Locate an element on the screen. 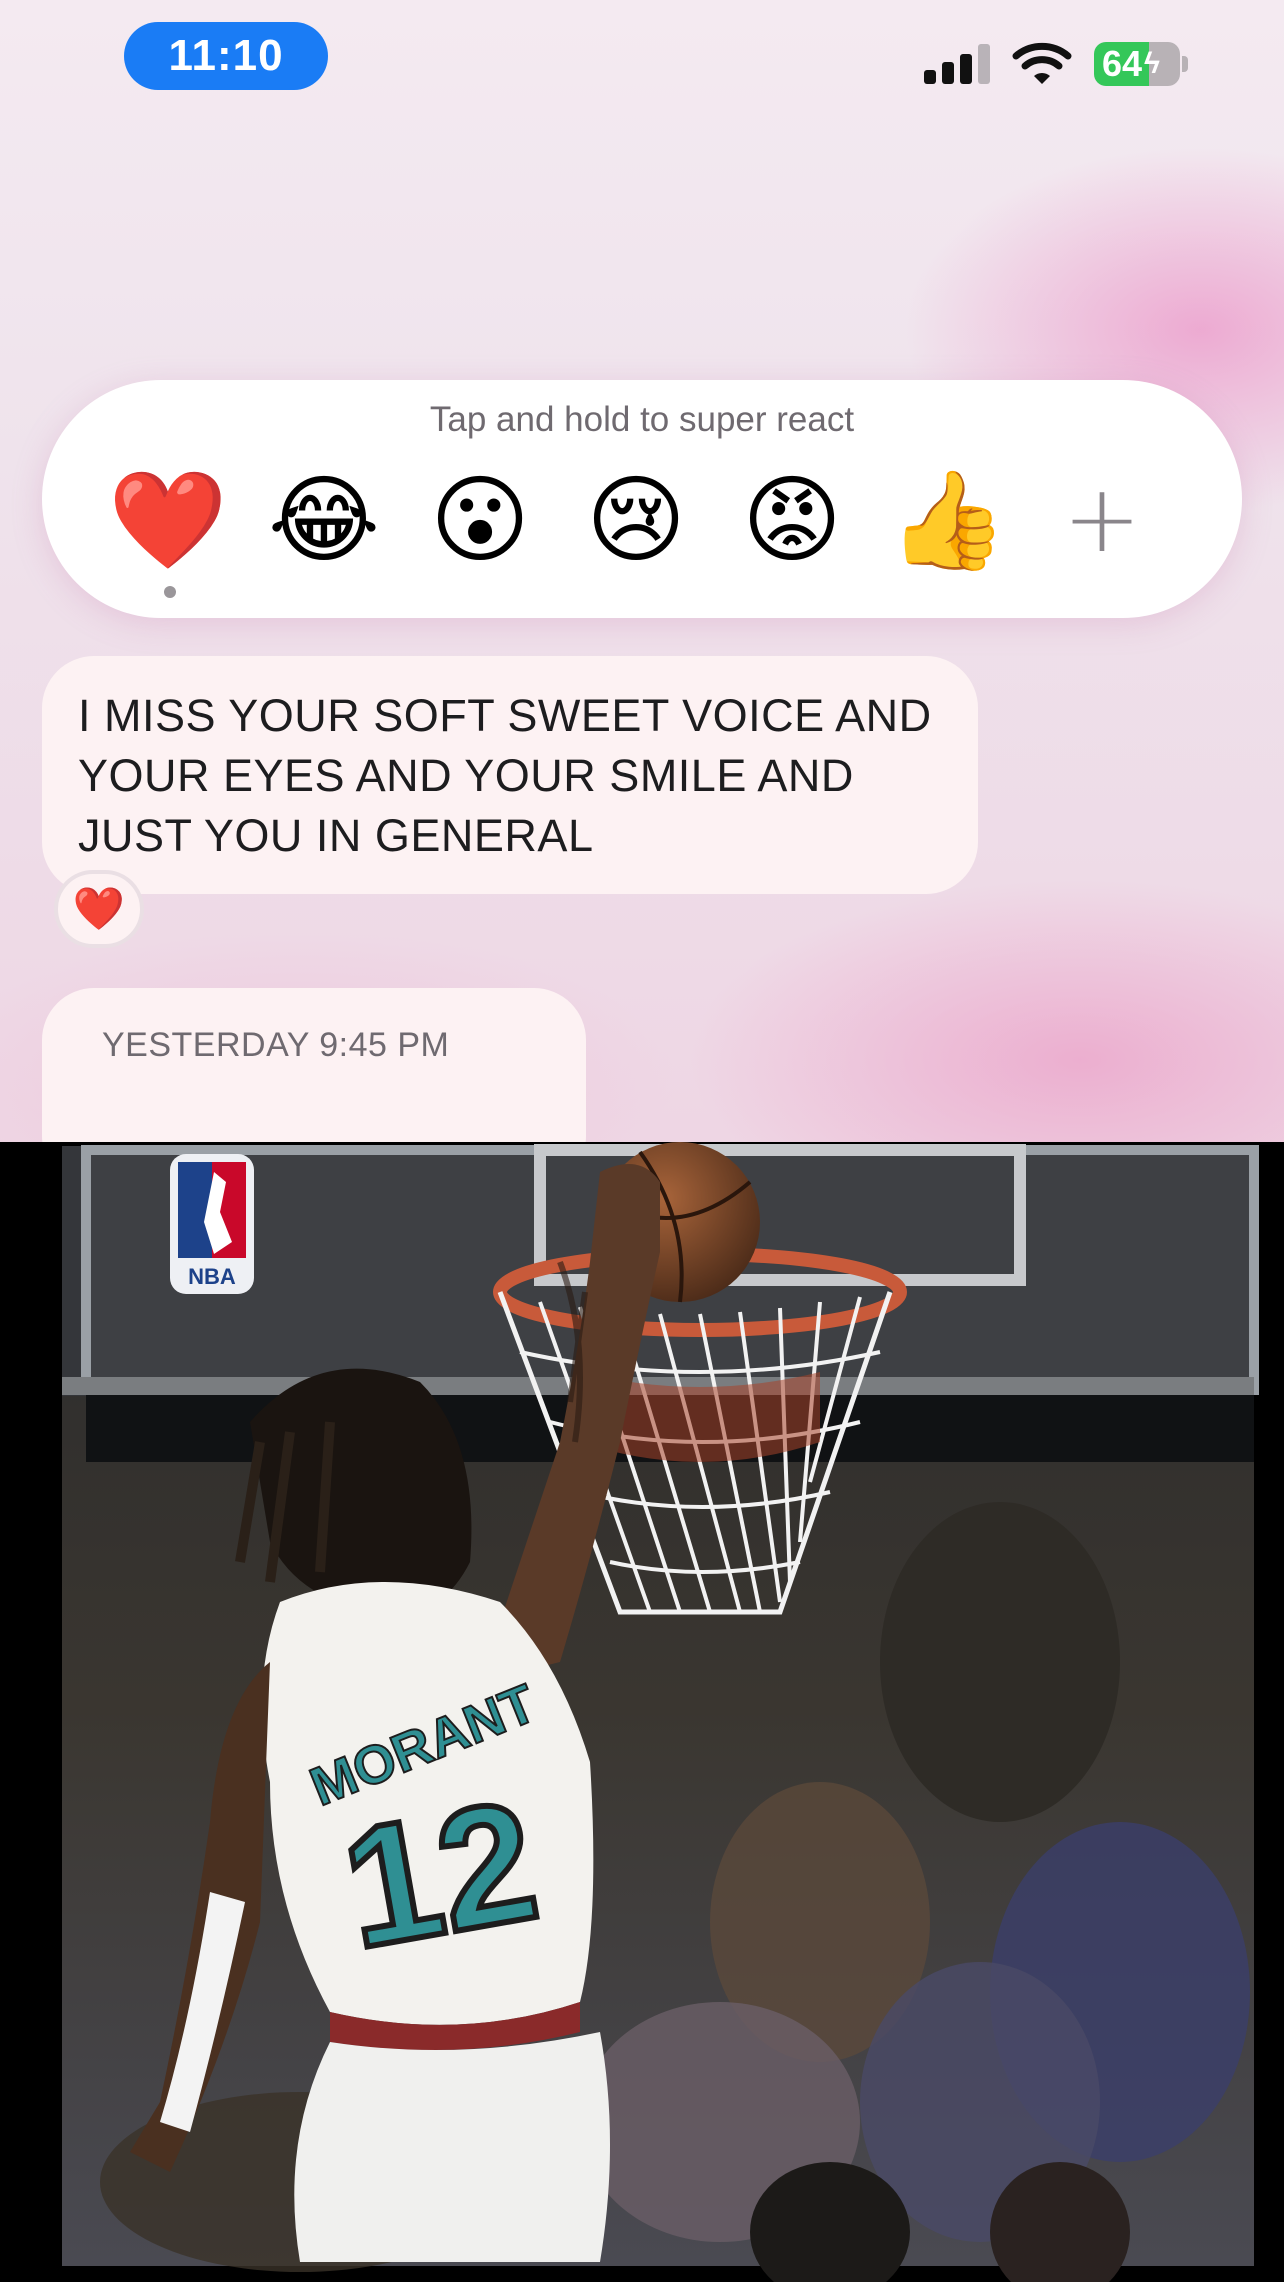 The height and width of the screenshot is (2282, 1284). angry-reaction-button: 😡 is located at coordinates (792, 520).